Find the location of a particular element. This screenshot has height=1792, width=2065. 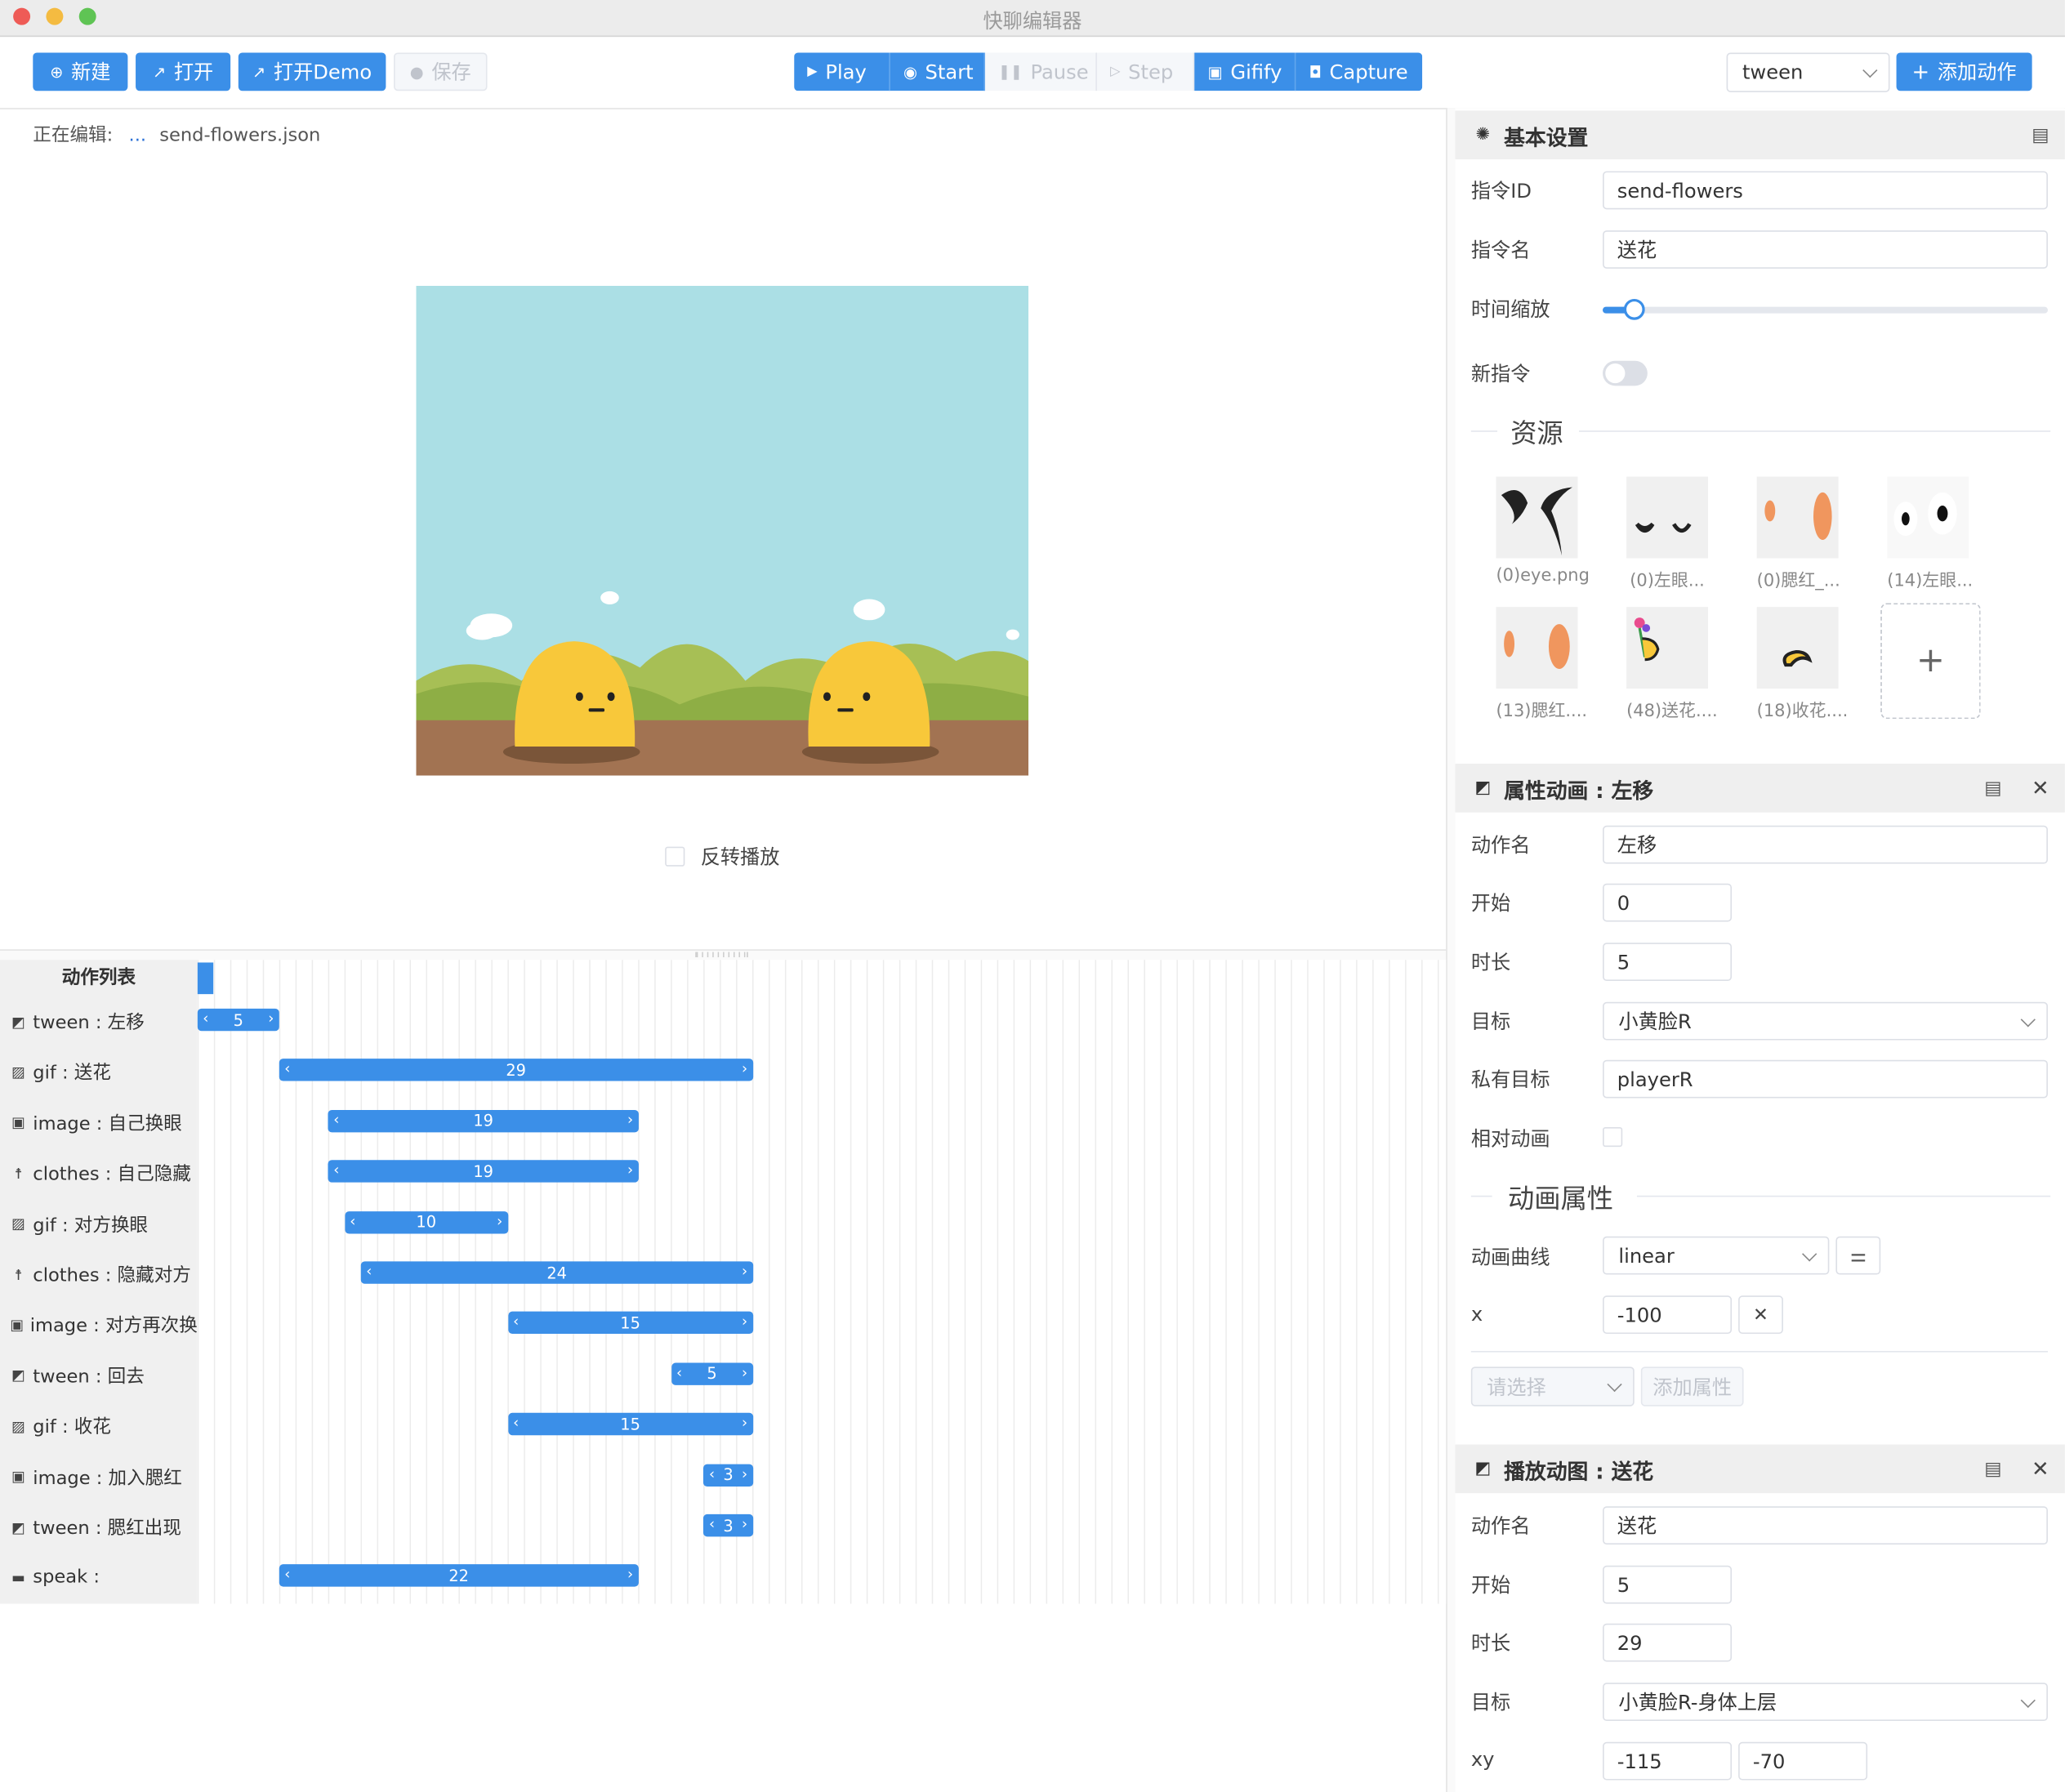

reverse-play-option: 反转播放 is located at coordinates (722, 857).